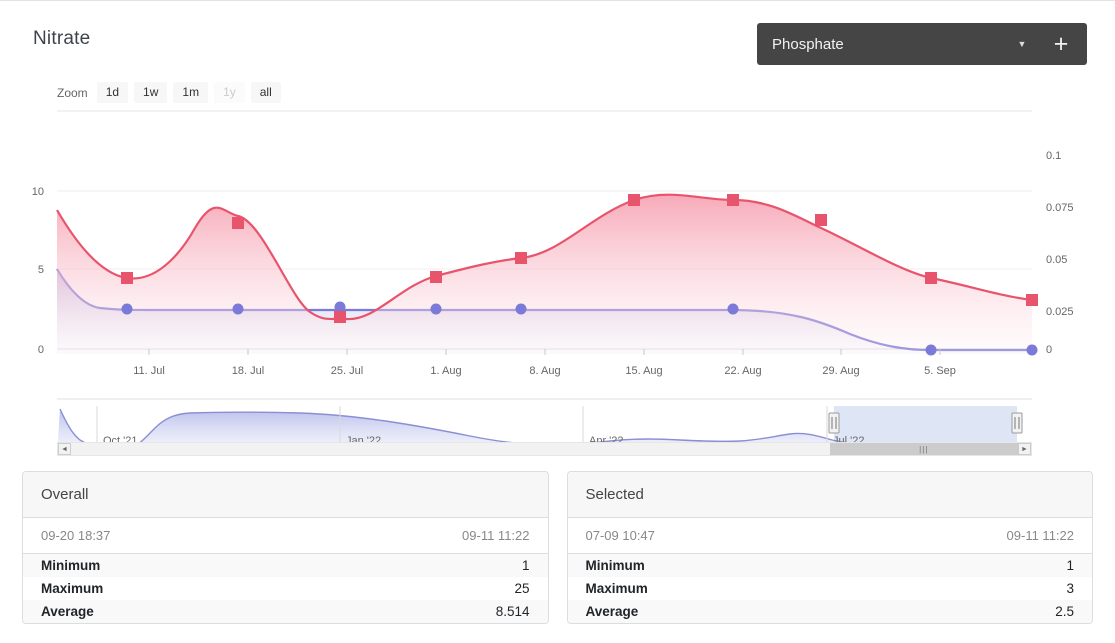 The image size is (1115, 643). I want to click on scrollbar-track: |||, so click(544, 449).